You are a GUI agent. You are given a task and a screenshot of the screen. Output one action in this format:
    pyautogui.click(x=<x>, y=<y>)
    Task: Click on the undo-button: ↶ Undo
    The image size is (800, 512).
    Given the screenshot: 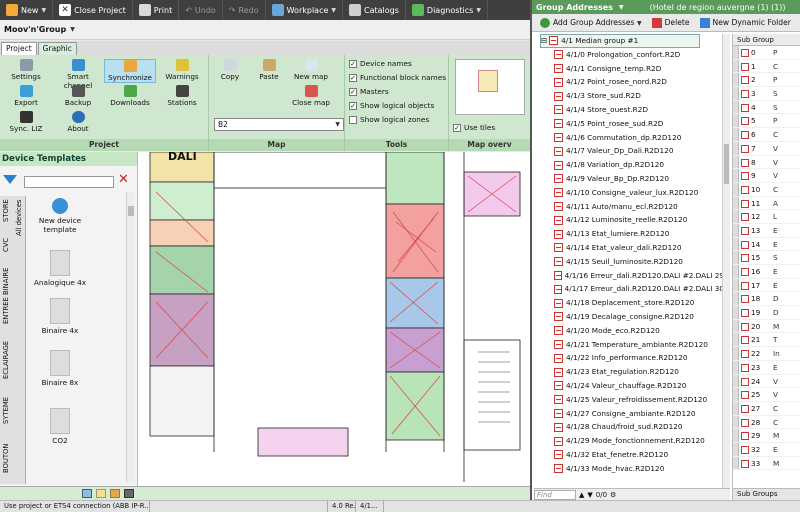 What is the action you would take?
    pyautogui.click(x=201, y=10)
    